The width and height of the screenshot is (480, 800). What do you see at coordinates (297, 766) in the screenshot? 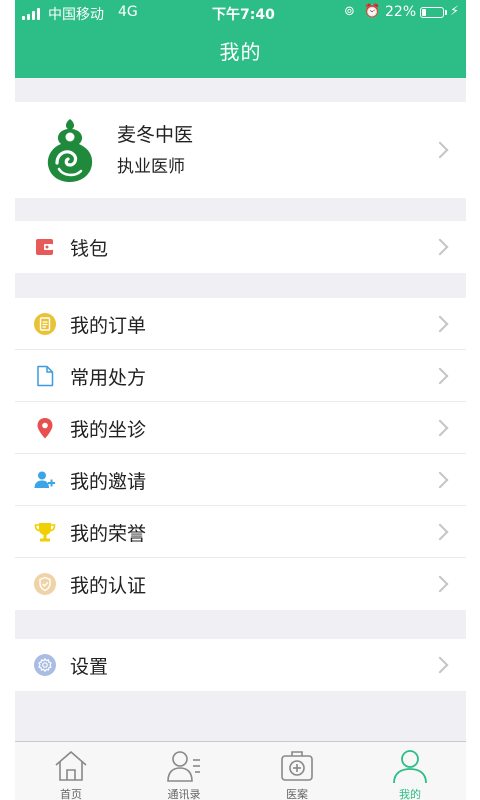
I see `medical-kit-icon` at bounding box center [297, 766].